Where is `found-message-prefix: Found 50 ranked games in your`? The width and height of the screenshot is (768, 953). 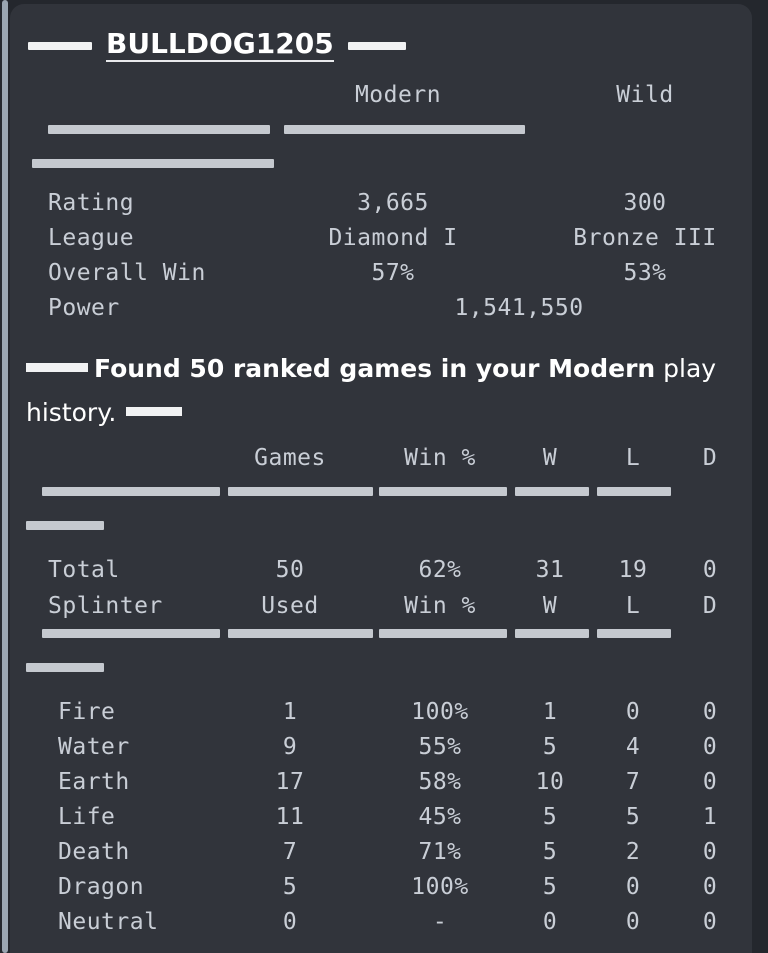
found-message-prefix: Found 50 ranked games in your is located at coordinates (321, 368).